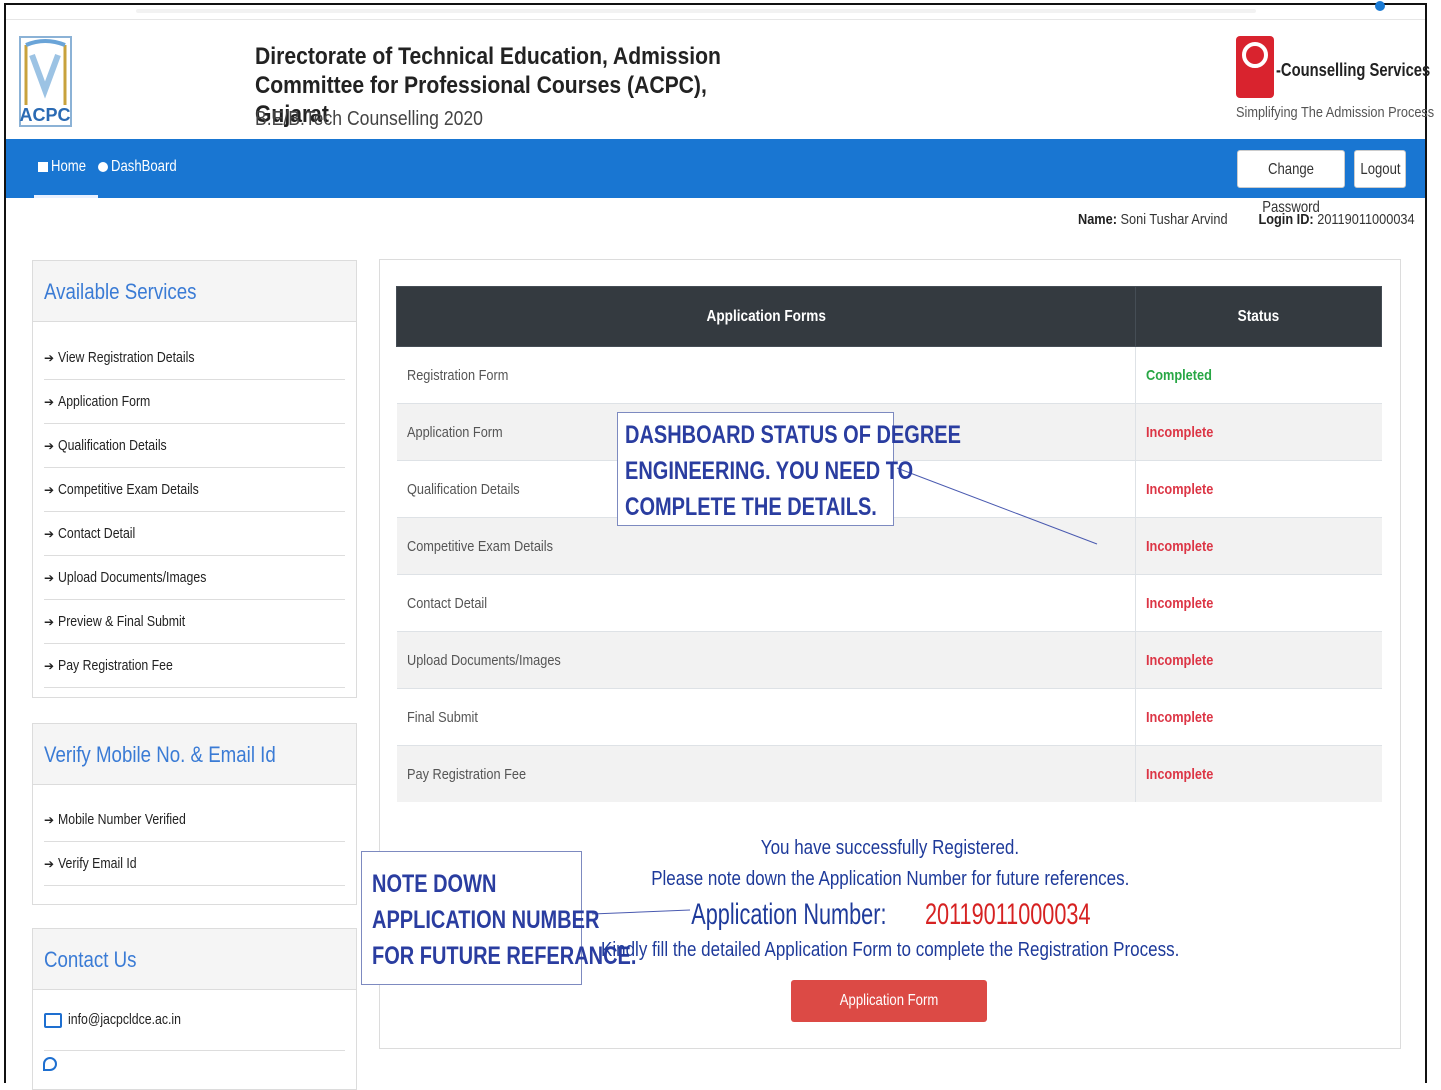 The width and height of the screenshot is (1441, 1090). I want to click on application-number-label: Application Number:, so click(789, 914).